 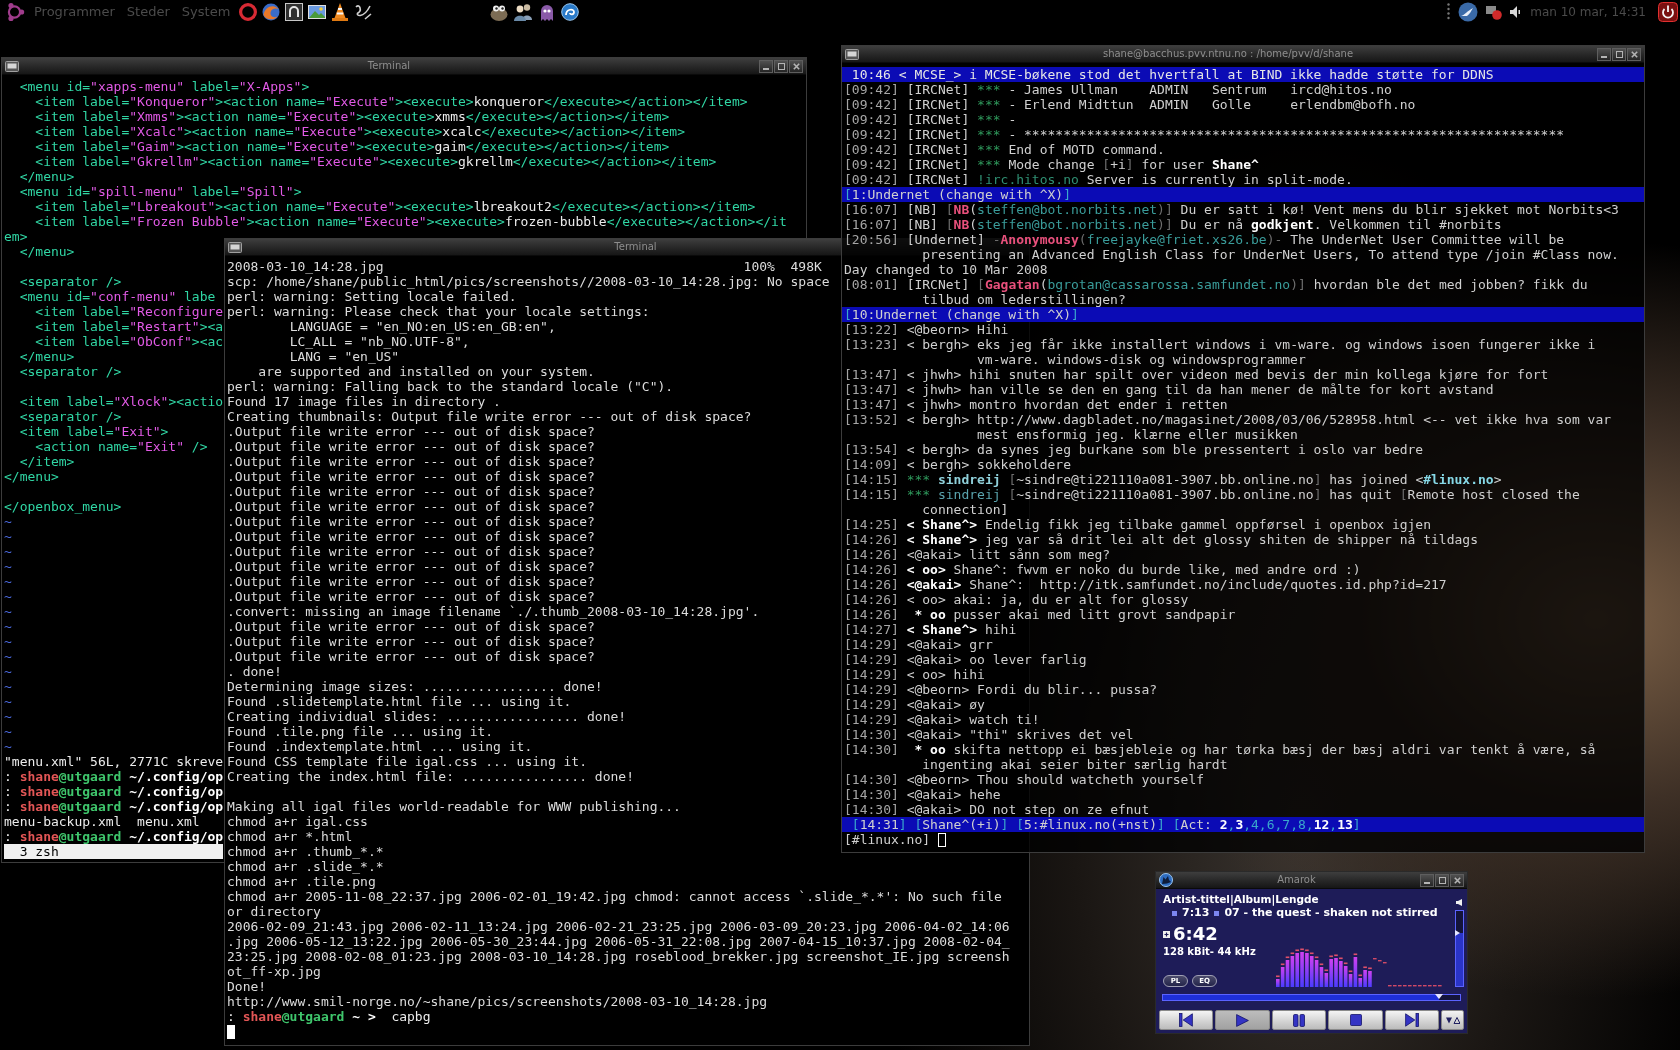 I want to click on window-icon, so click(x=294, y=12).